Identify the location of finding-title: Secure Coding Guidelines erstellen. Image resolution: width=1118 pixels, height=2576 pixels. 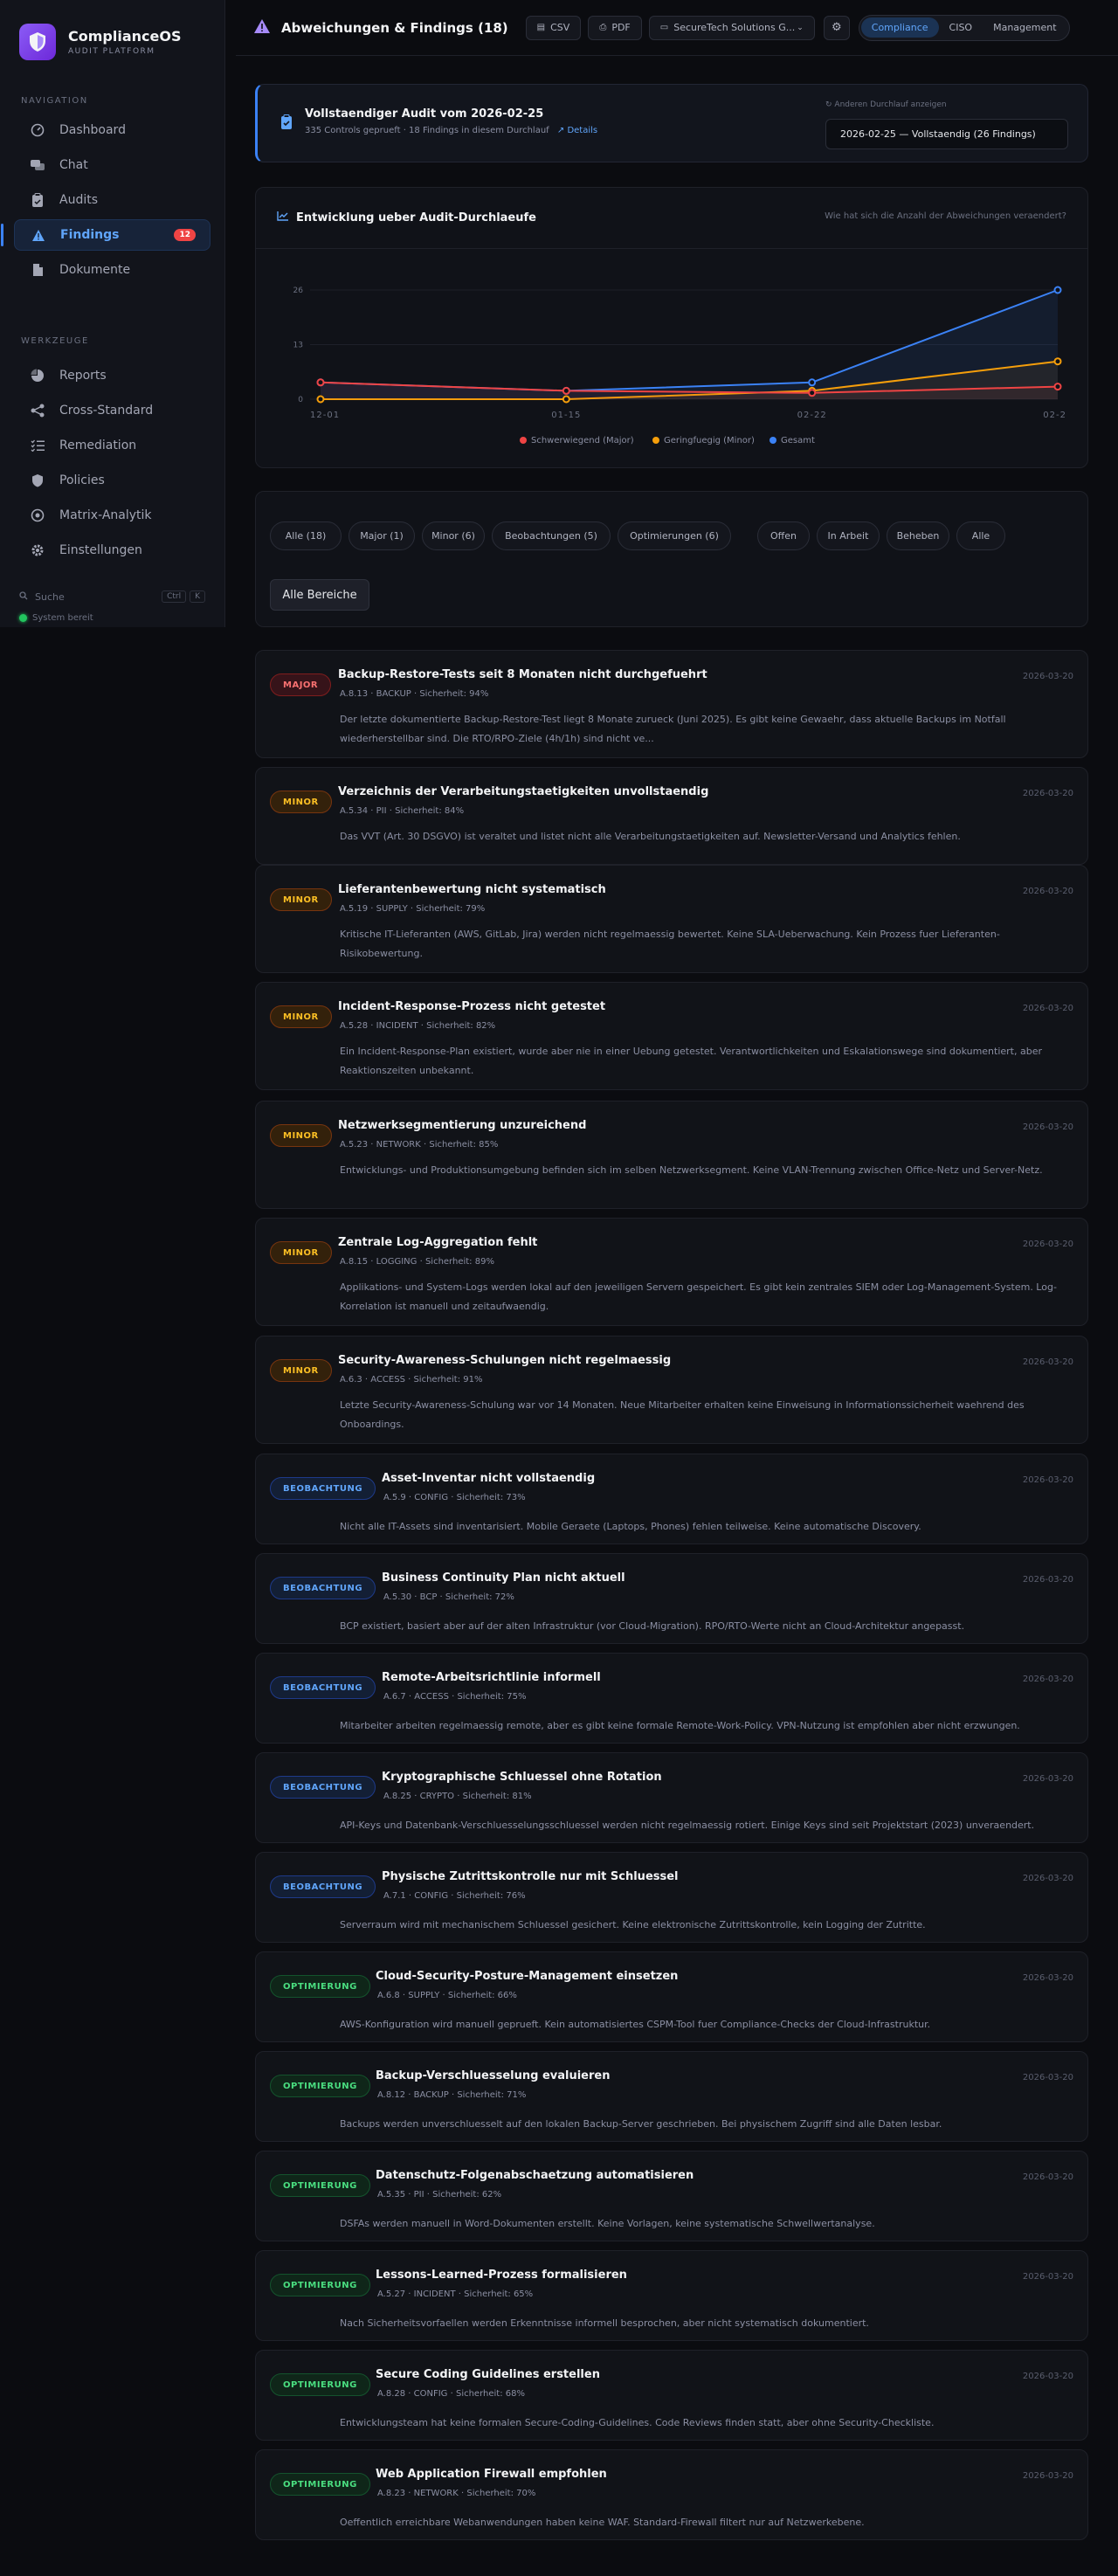
(488, 2374).